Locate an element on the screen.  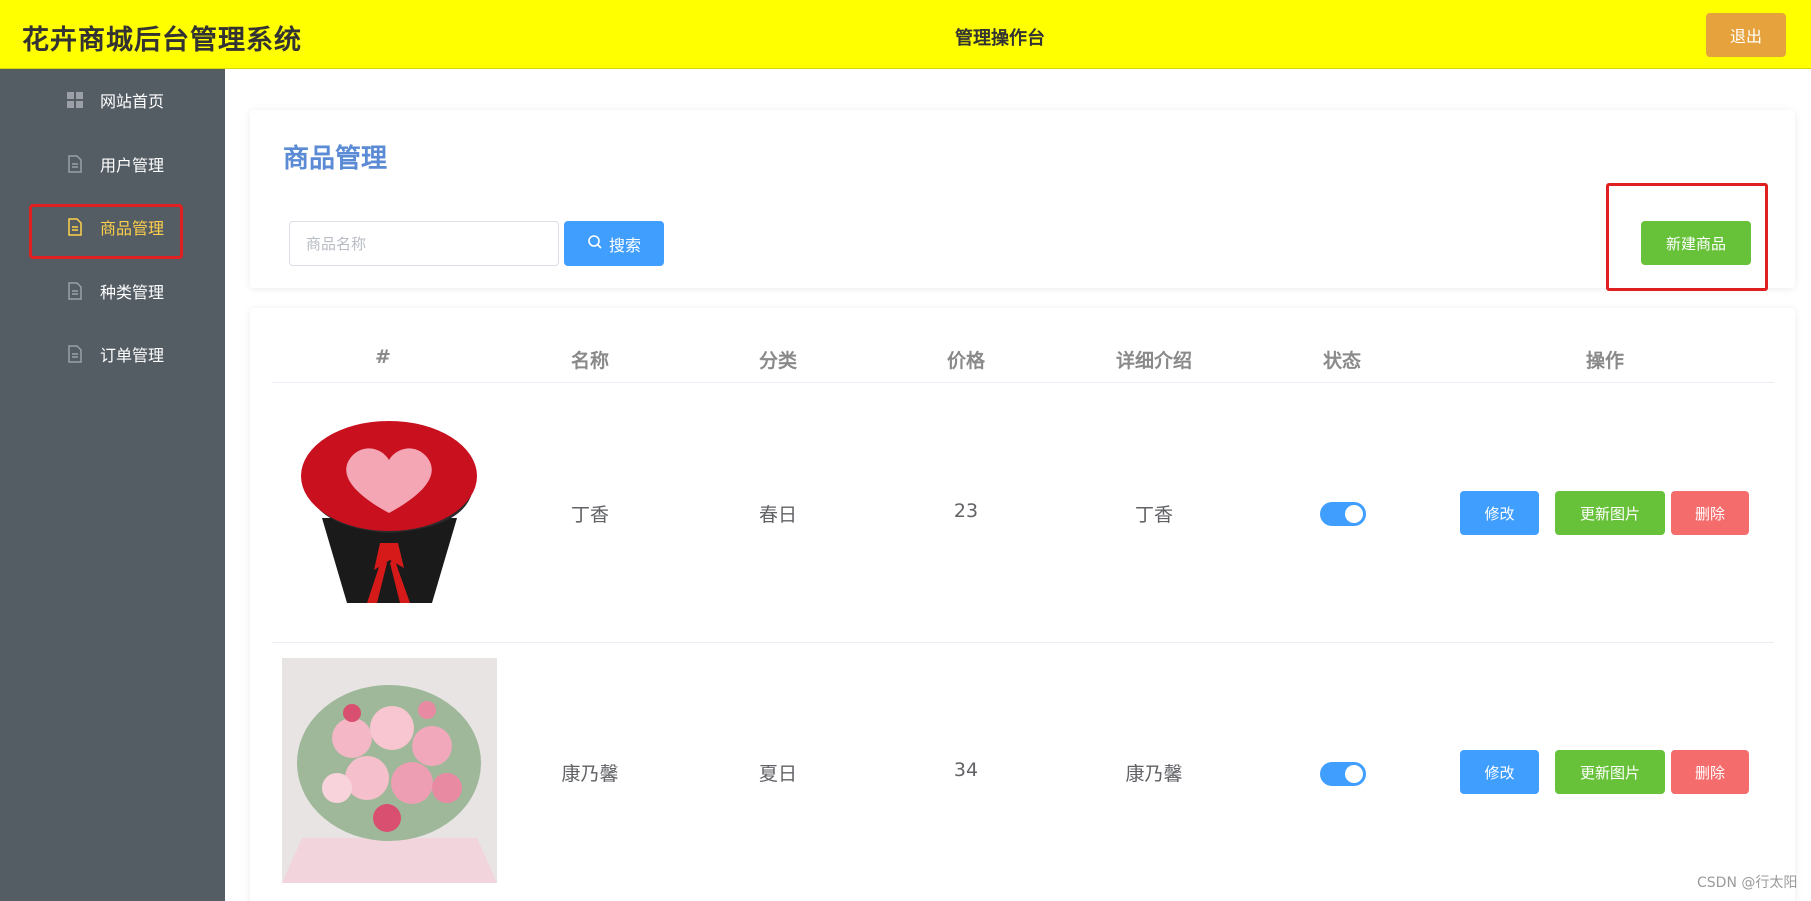
product-price: 23 is located at coordinates (966, 511).